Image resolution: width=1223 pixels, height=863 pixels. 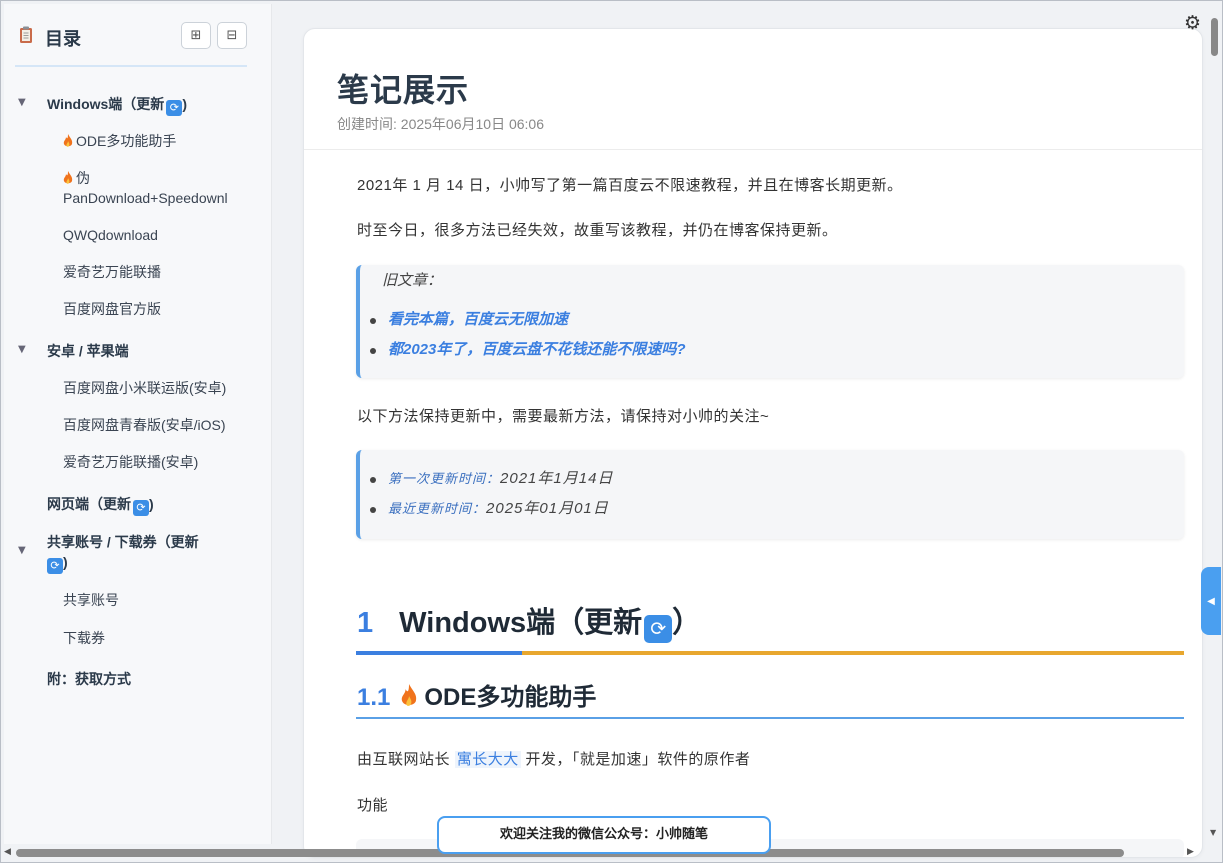 I want to click on vertical-scrollbar: ▼, so click(x=1214, y=424).